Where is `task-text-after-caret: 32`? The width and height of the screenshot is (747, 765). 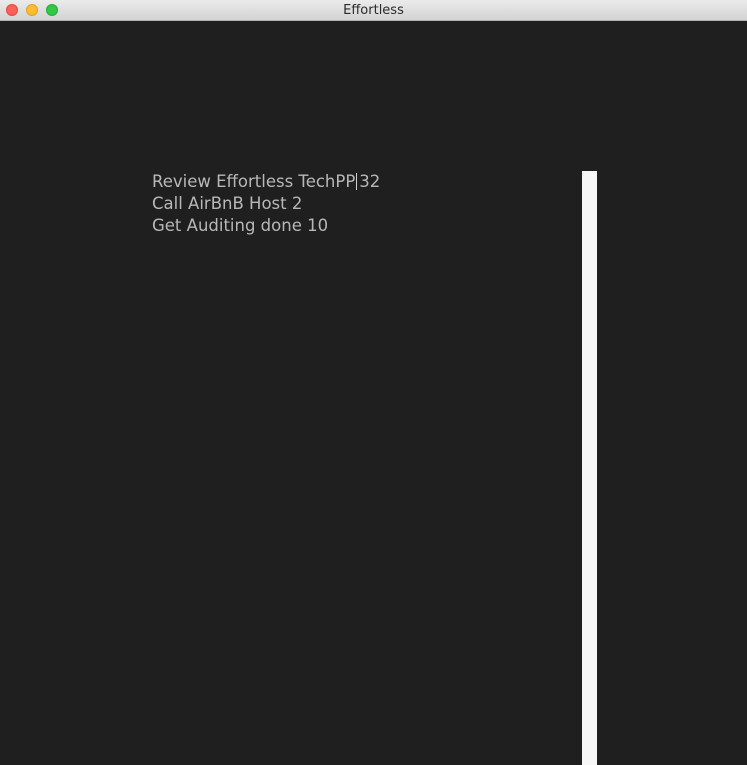 task-text-after-caret: 32 is located at coordinates (370, 181).